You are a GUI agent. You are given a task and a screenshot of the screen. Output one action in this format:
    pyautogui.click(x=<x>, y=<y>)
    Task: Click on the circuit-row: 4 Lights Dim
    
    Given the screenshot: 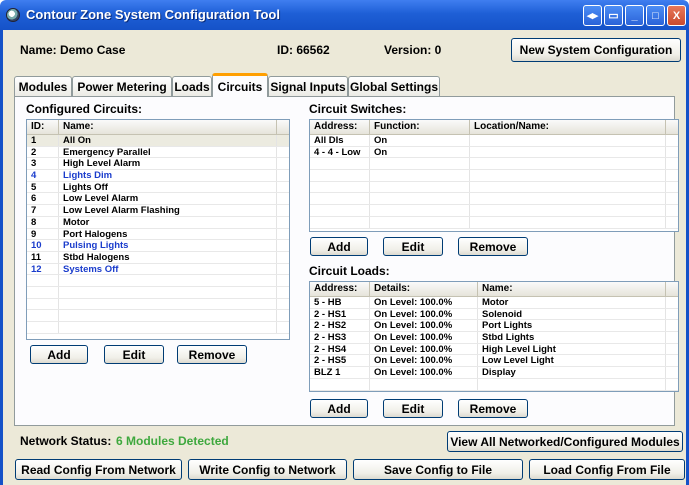 What is the action you would take?
    pyautogui.click(x=158, y=176)
    